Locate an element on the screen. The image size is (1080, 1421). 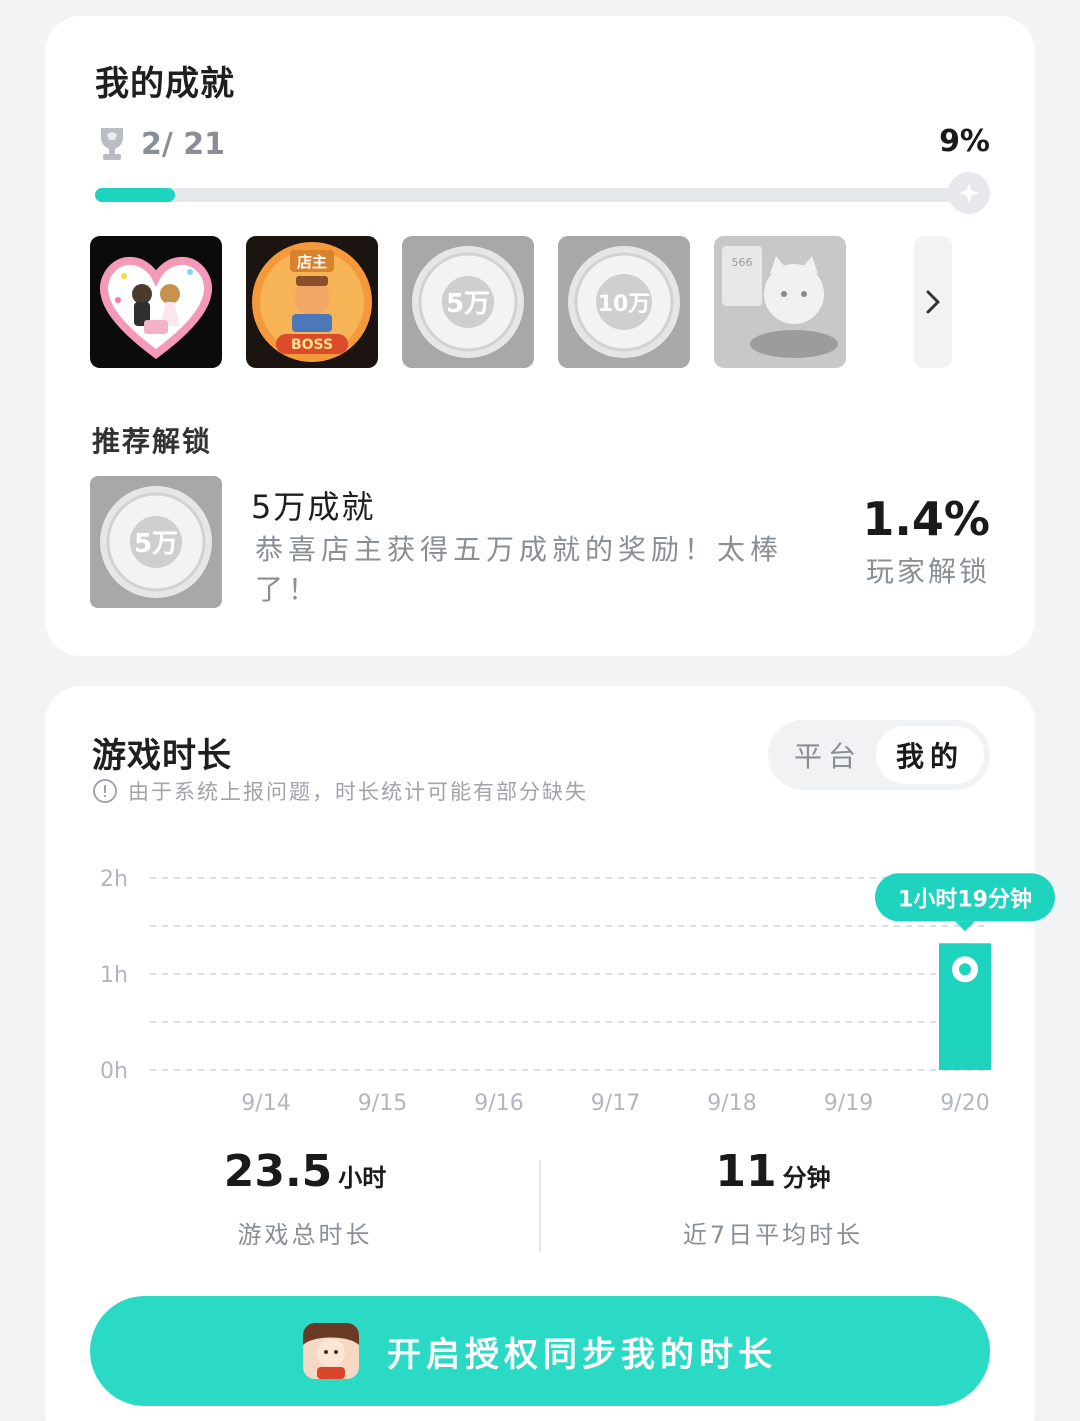
achievements-title: 我的成就 is located at coordinates (165, 84).